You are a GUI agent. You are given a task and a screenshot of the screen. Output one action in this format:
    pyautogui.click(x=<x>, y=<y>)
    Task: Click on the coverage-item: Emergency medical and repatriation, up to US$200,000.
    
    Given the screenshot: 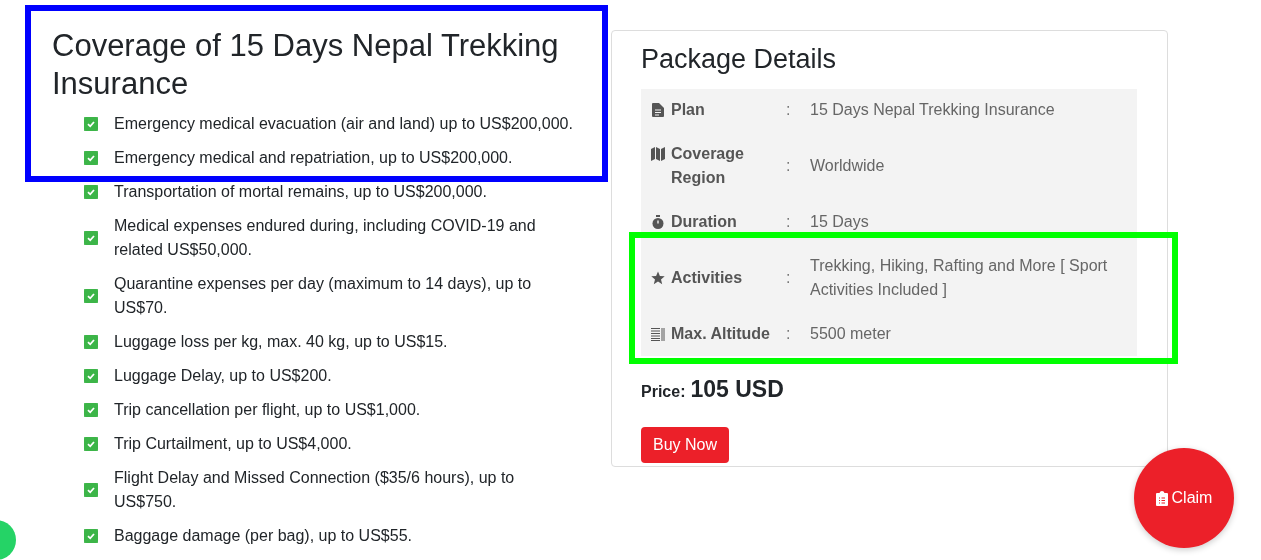 What is the action you would take?
    pyautogui.click(x=314, y=158)
    